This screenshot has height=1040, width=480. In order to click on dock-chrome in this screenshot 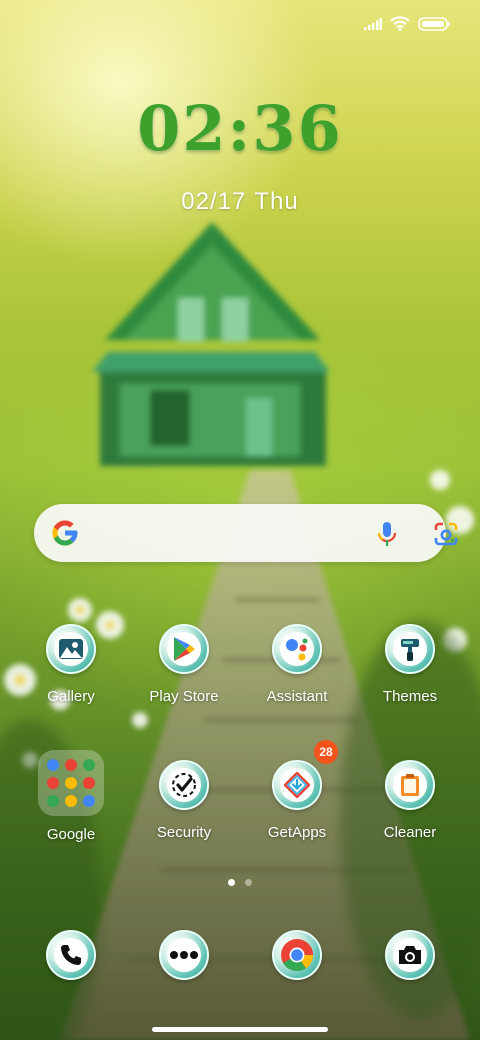, I will do `click(297, 955)`.